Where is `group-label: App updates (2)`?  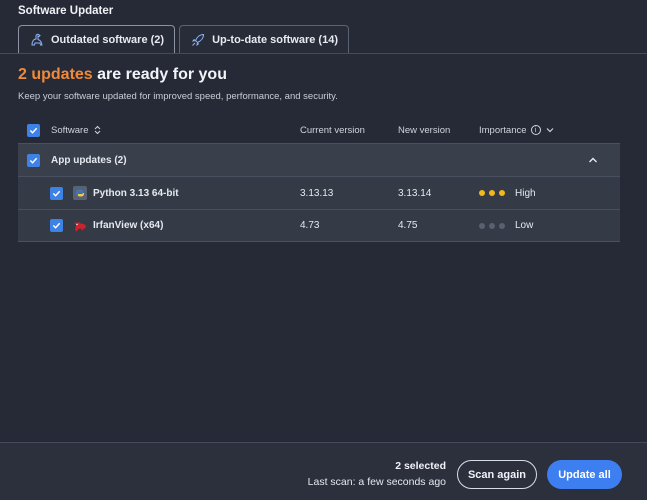
group-label: App updates (2) is located at coordinates (89, 160).